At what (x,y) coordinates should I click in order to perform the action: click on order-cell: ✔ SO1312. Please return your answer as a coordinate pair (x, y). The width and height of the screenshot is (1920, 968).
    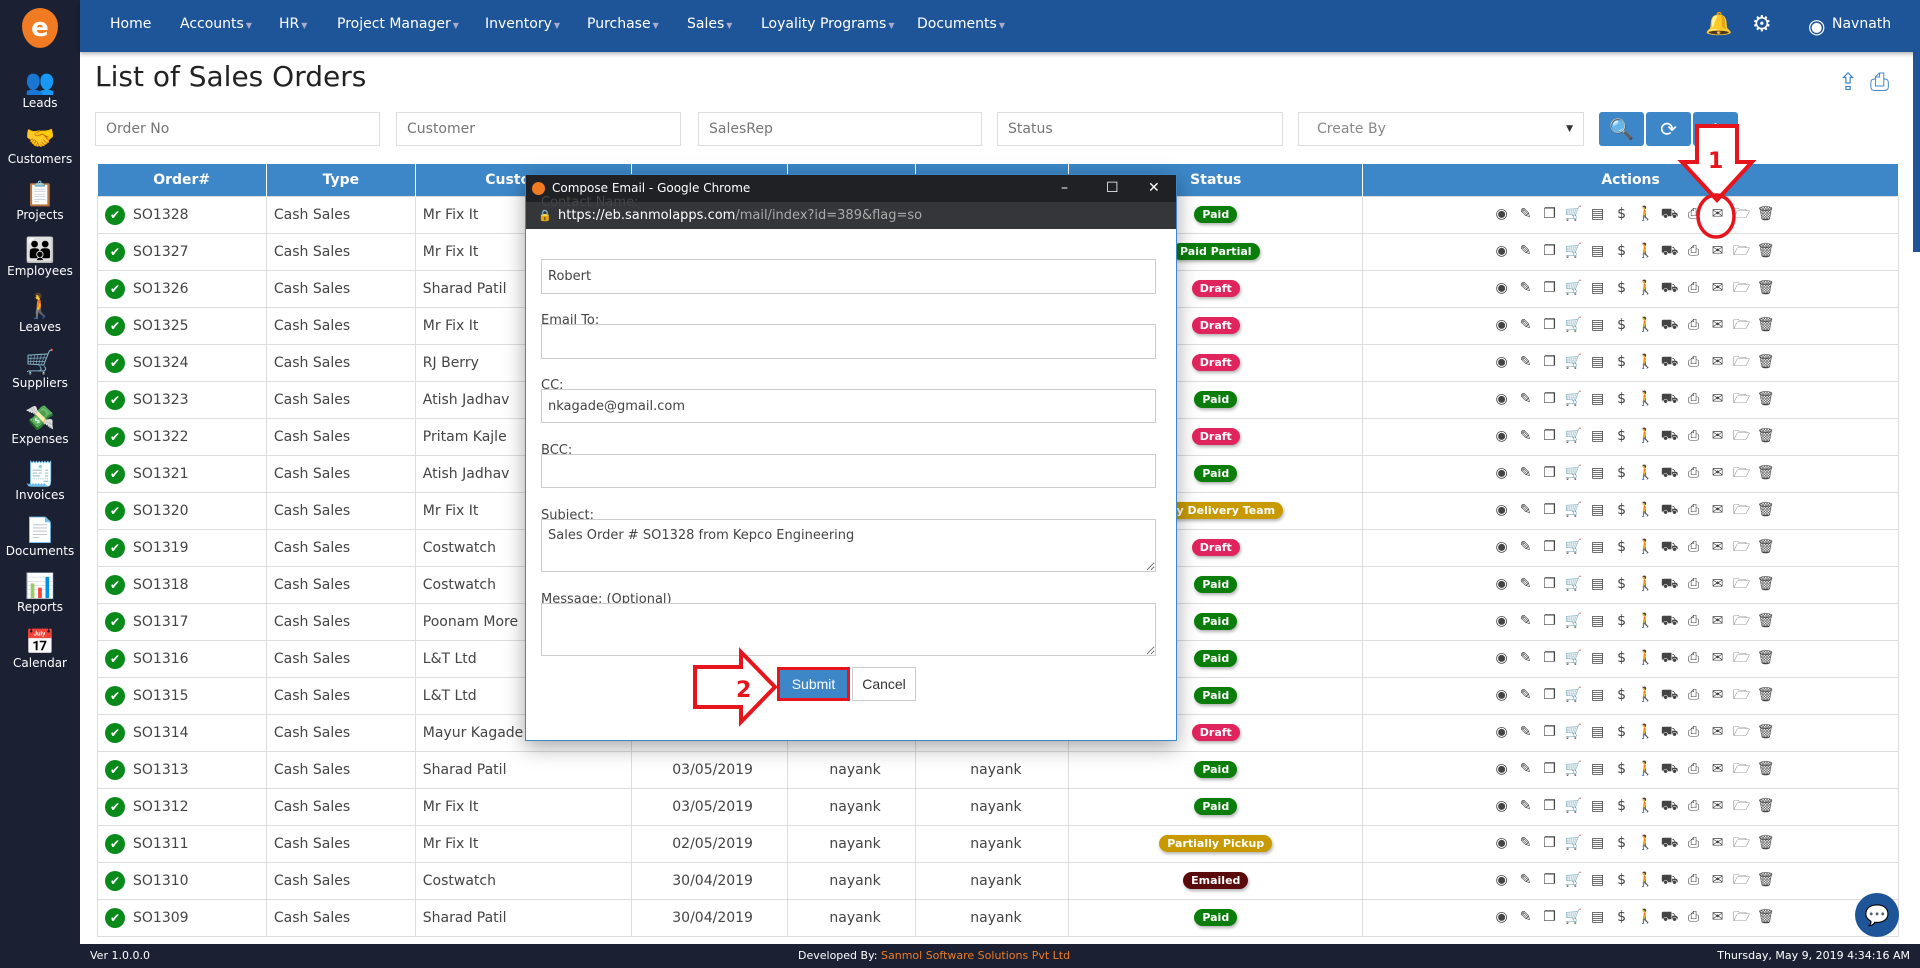
    Looking at the image, I should click on (182, 806).